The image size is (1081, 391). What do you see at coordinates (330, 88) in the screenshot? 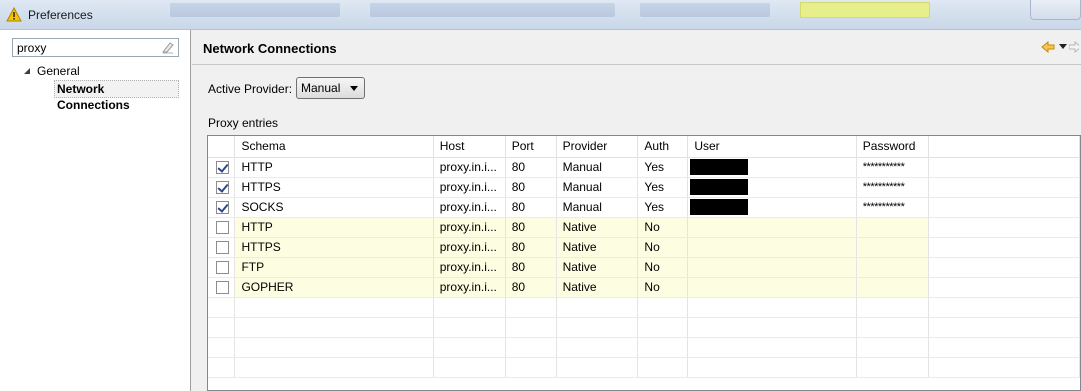
I see `active-provider-select: Manual` at bounding box center [330, 88].